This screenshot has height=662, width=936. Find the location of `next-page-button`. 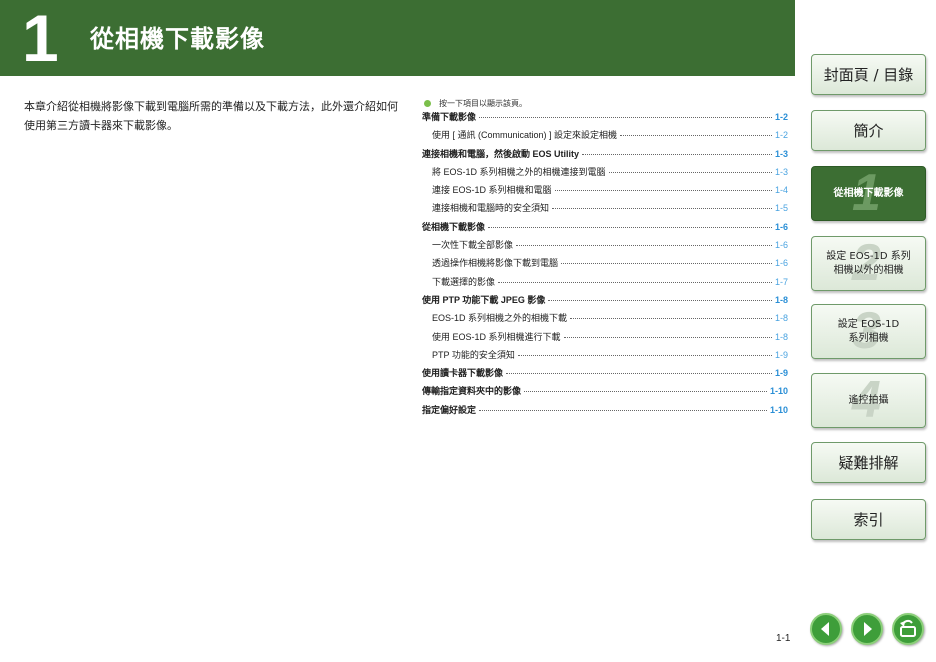

next-page-button is located at coordinates (867, 629).